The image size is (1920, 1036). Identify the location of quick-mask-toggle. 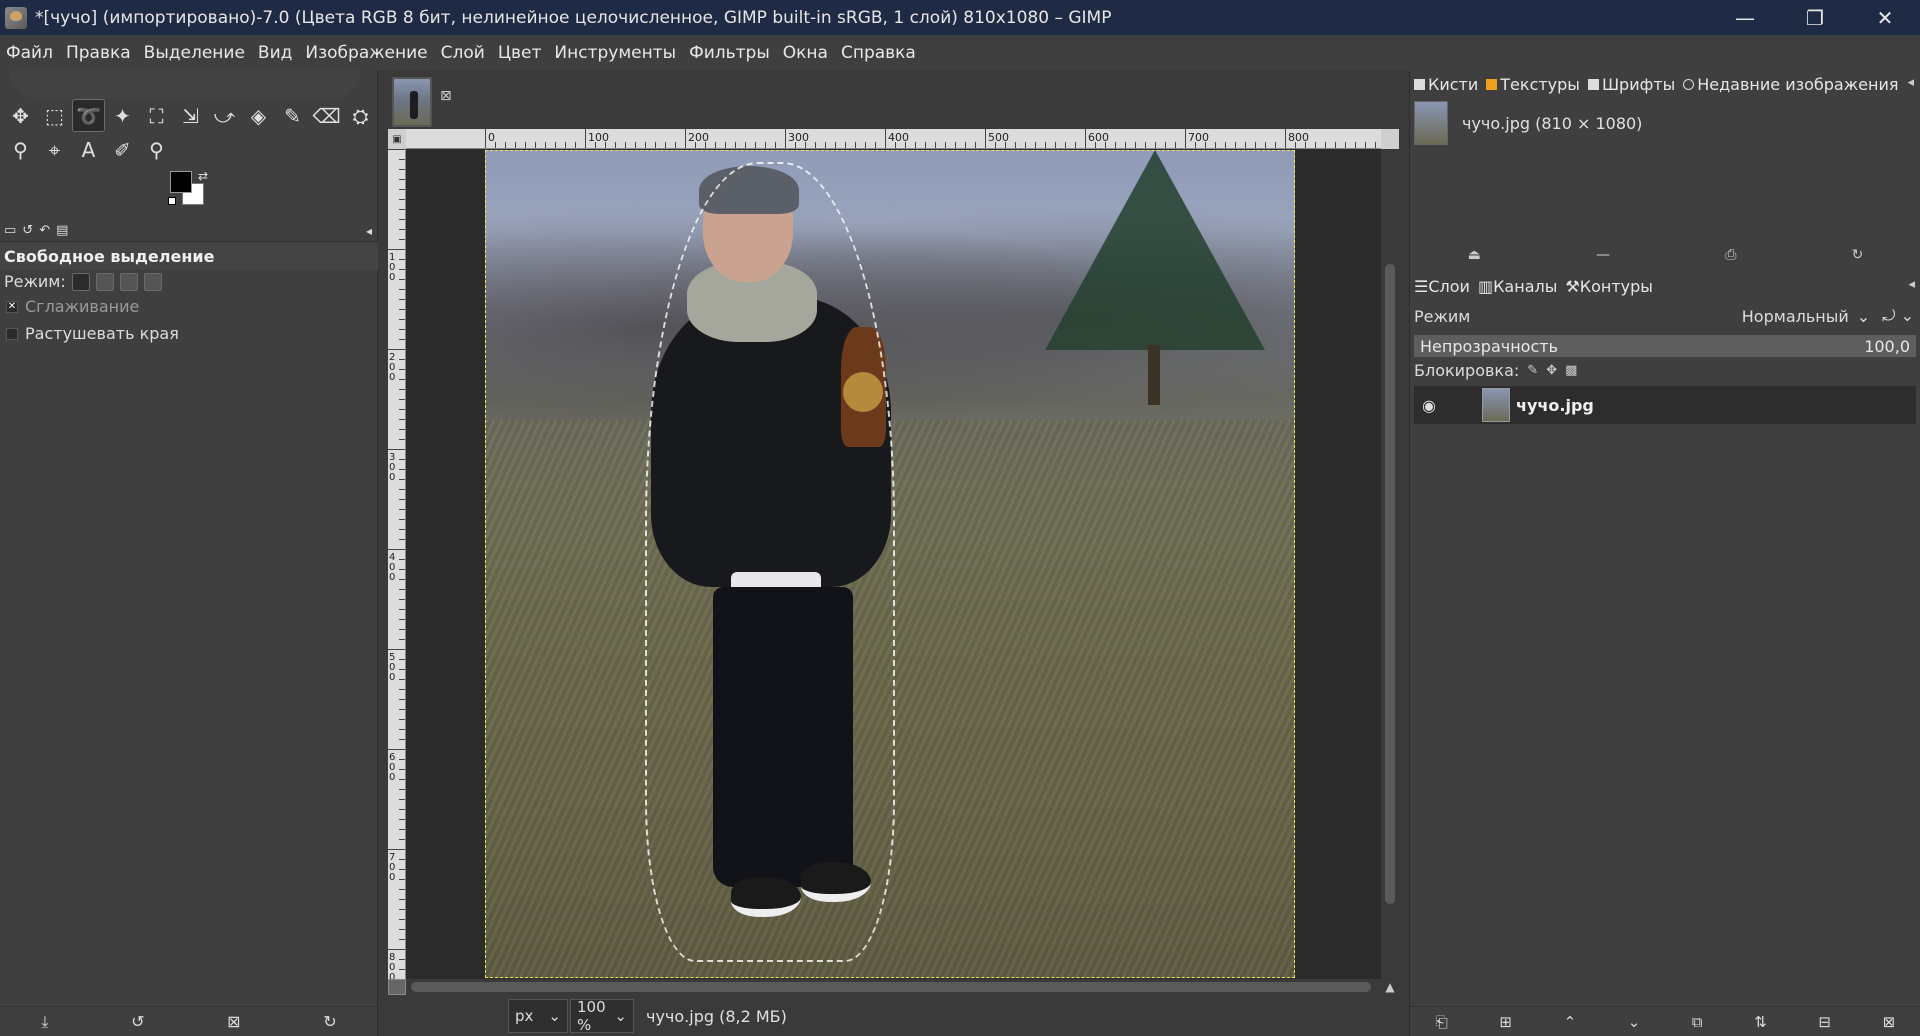
(397, 987).